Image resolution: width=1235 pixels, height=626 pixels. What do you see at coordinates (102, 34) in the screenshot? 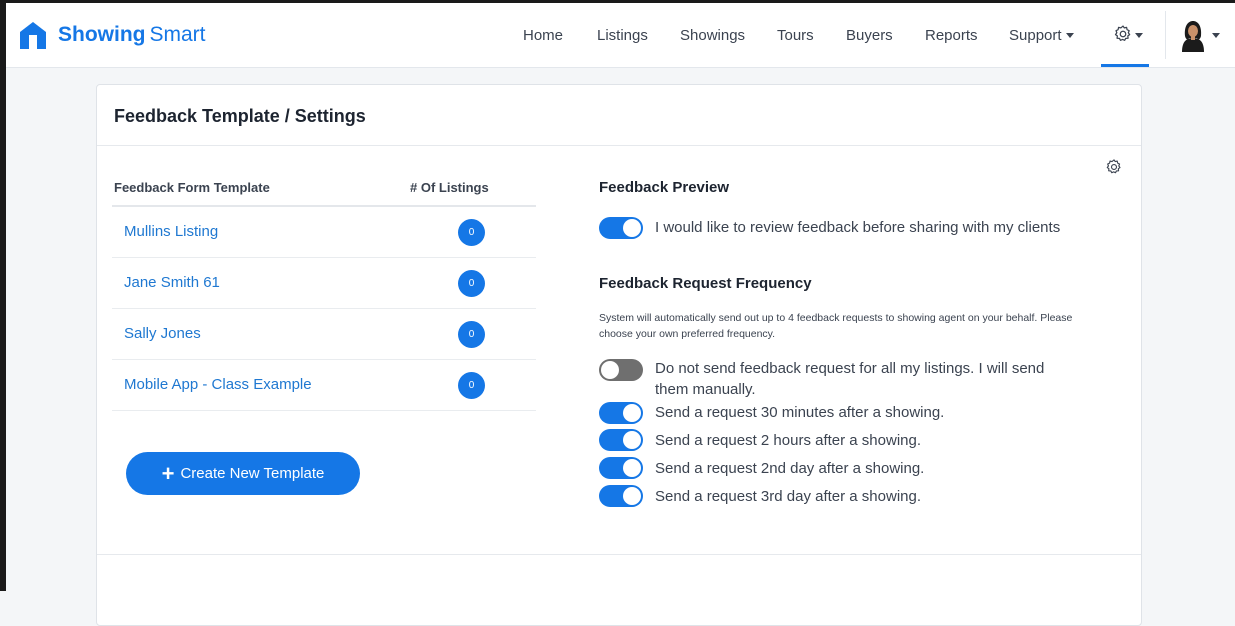
I see `brand-name-bold: Showing` at bounding box center [102, 34].